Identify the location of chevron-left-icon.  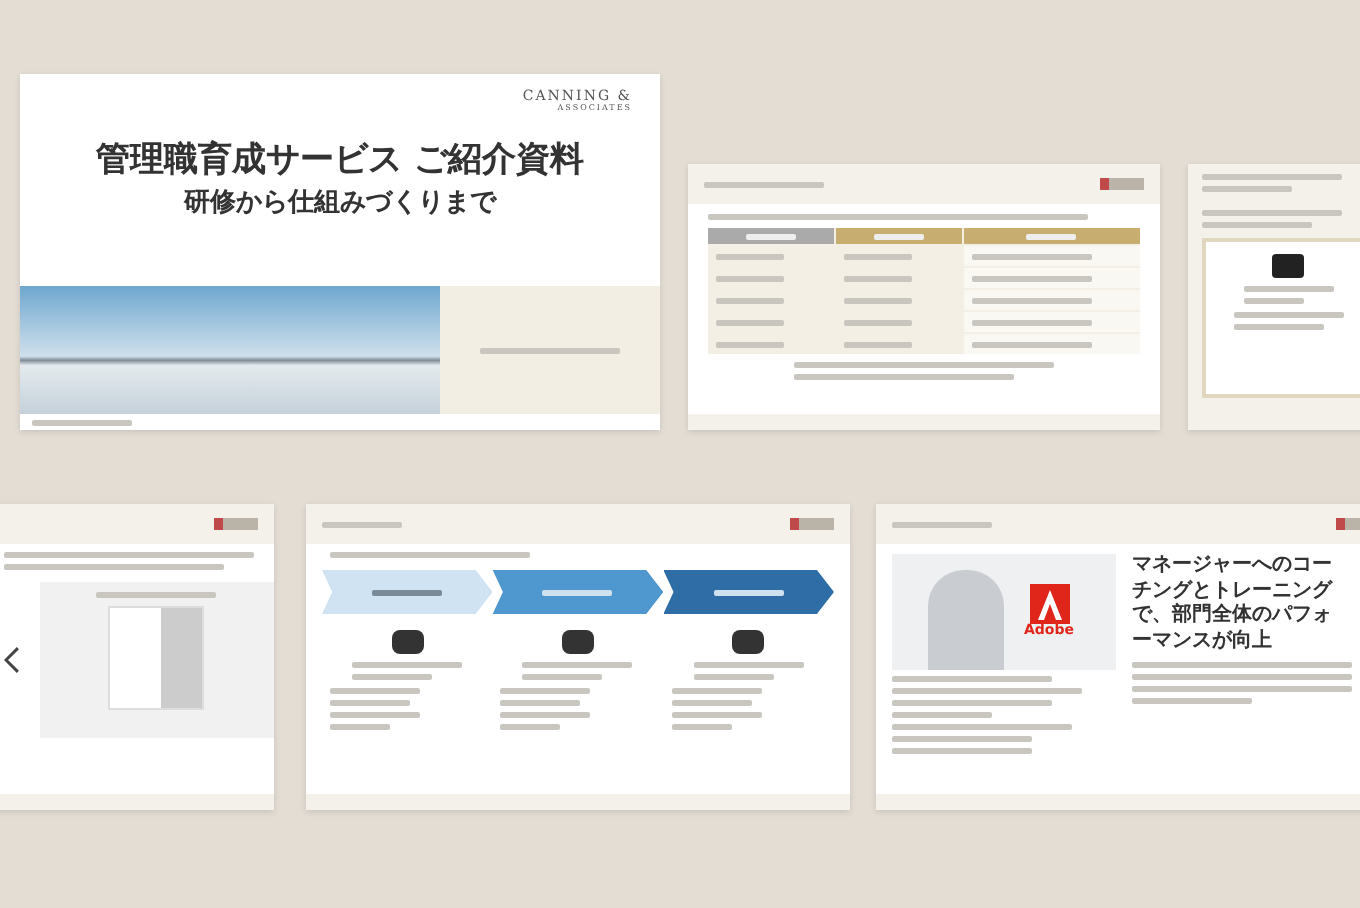
(12, 660).